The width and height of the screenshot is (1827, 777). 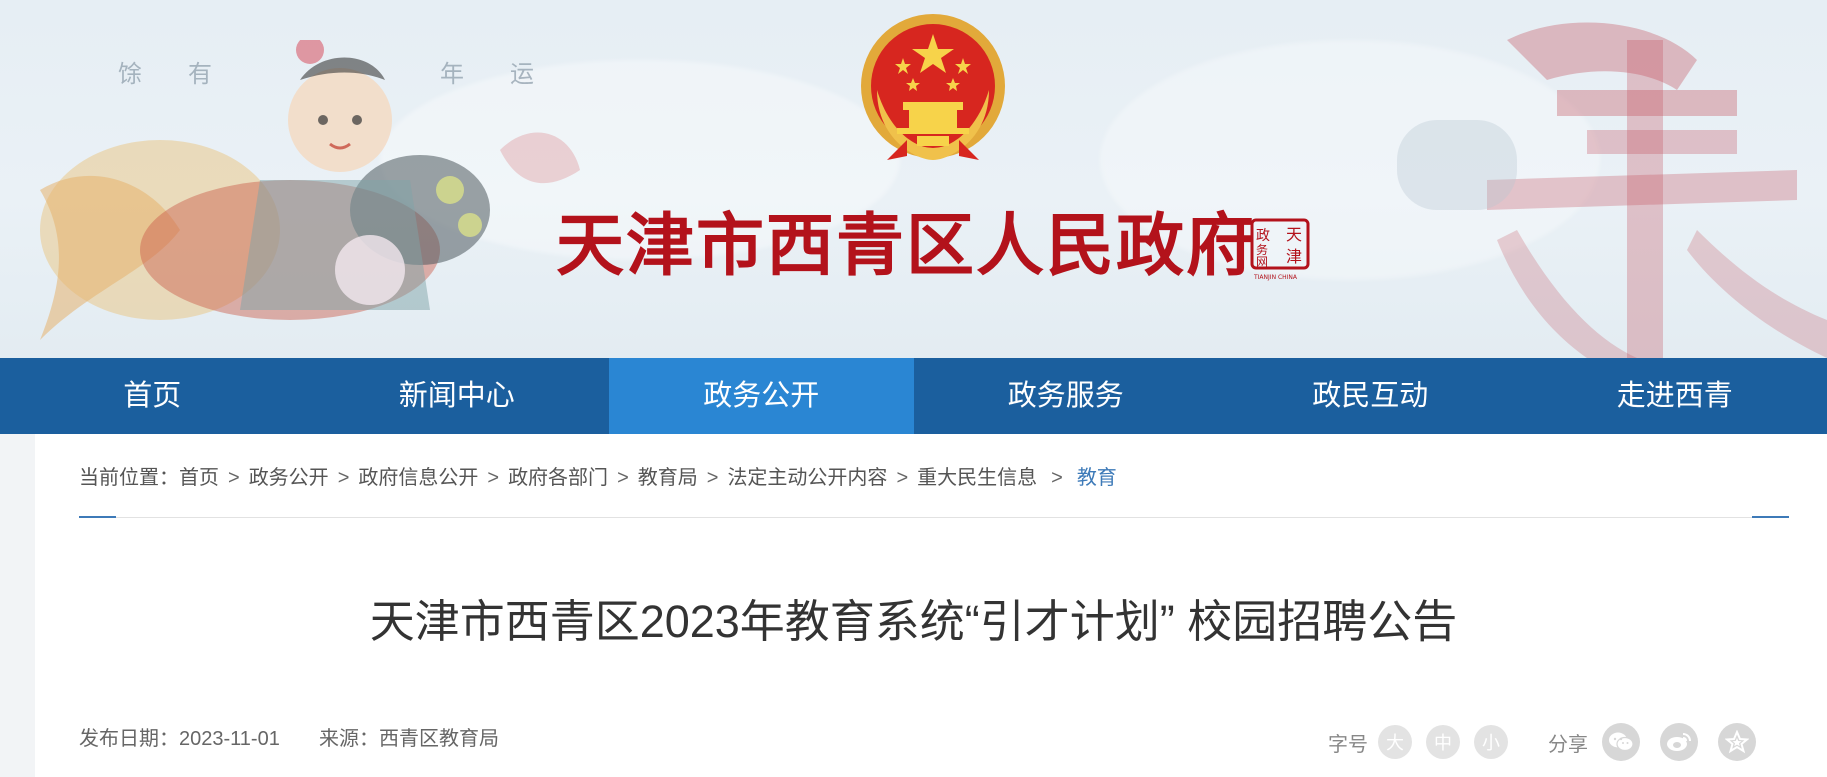 What do you see at coordinates (97, 517) in the screenshot?
I see `divider-accent-left` at bounding box center [97, 517].